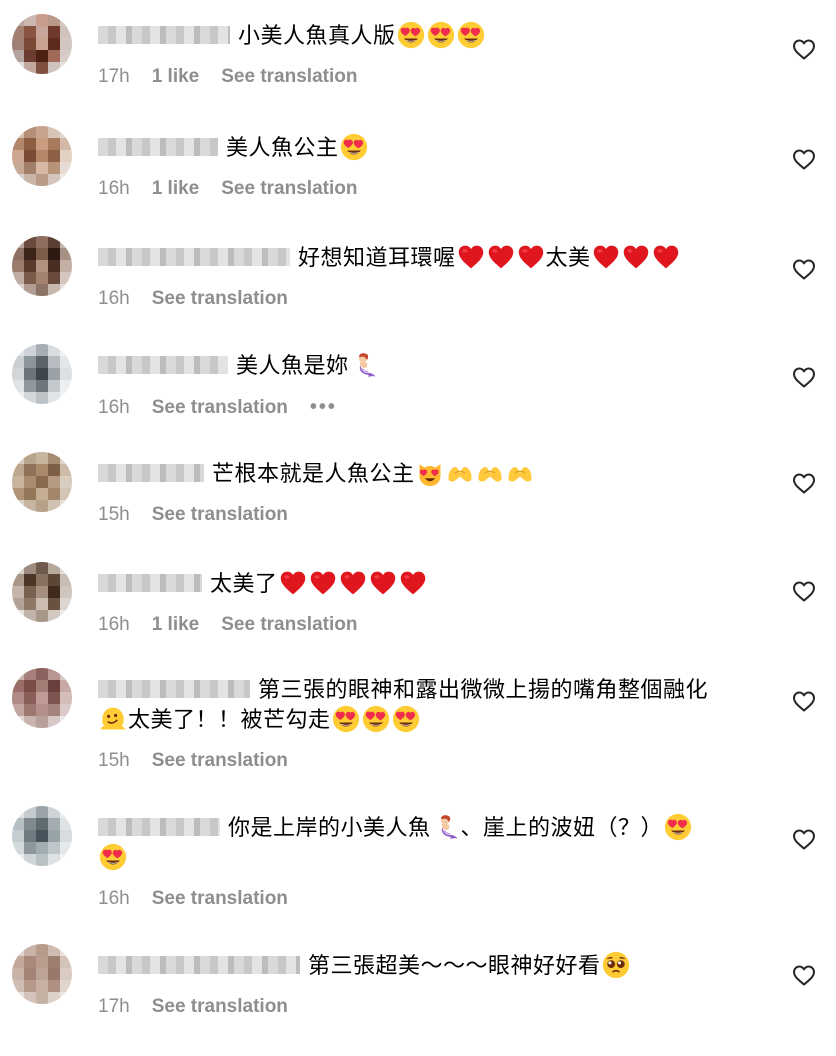 This screenshot has height=1056, width=836. I want to click on comment-text-part: 美人魚是妳, so click(292, 366).